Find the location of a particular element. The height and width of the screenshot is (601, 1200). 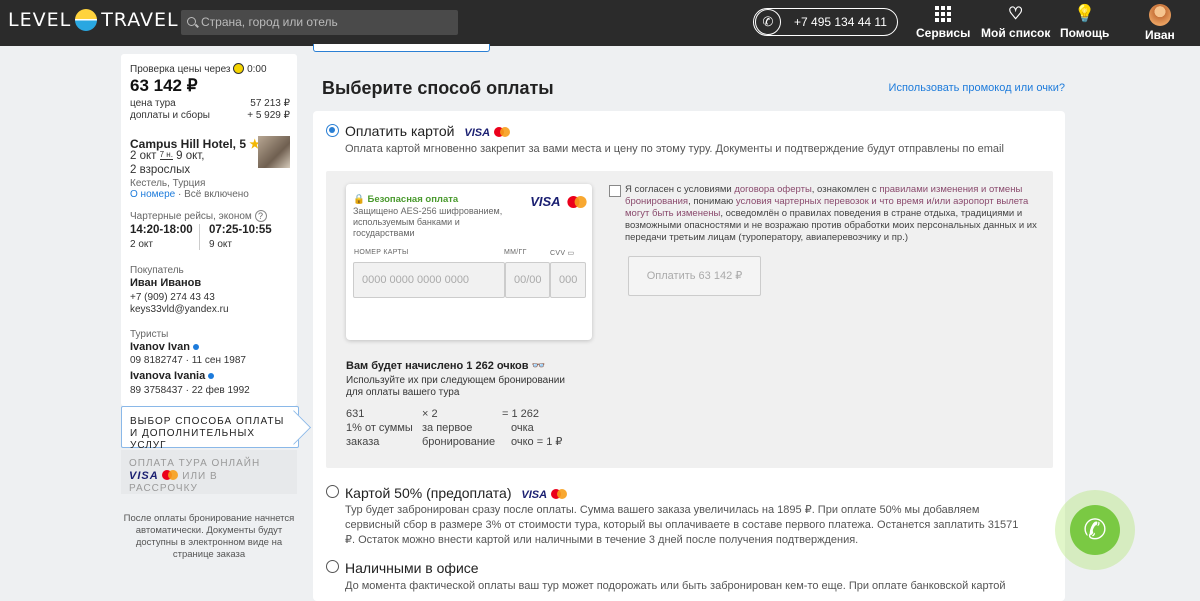

buyer-name: Иван Иванов is located at coordinates (166, 283).